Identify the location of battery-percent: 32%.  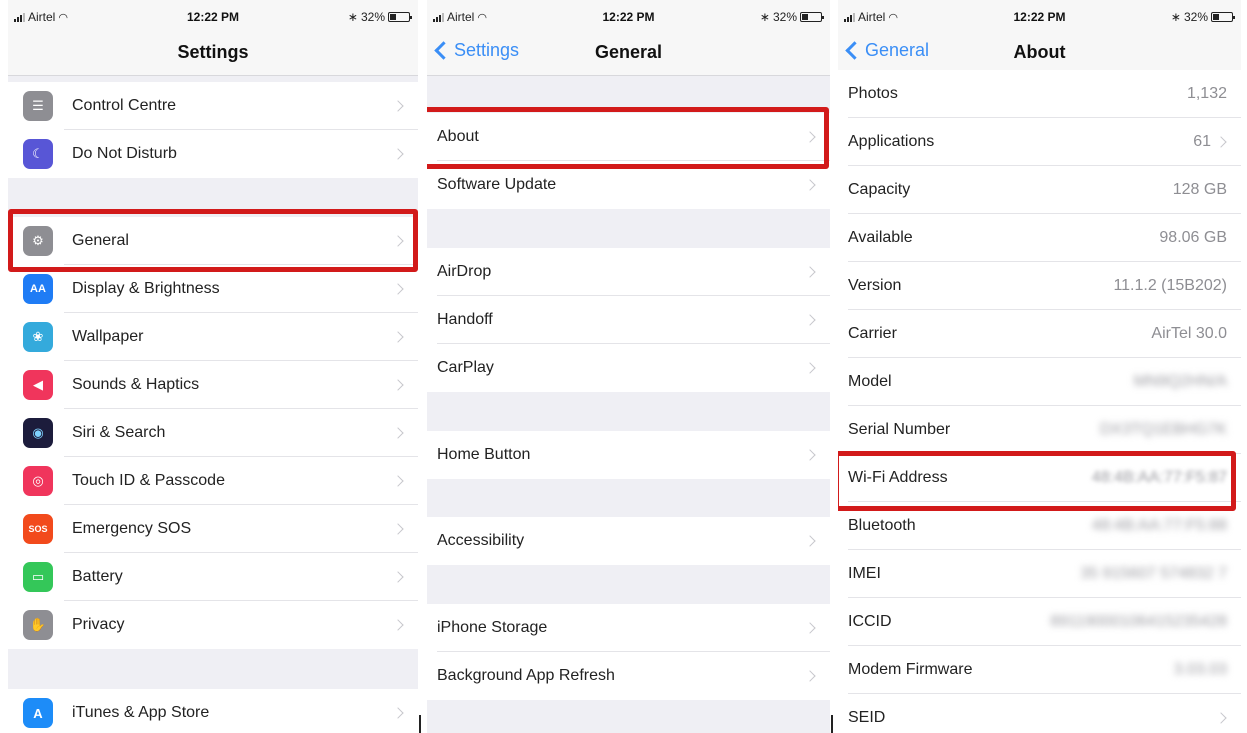
(784, 17).